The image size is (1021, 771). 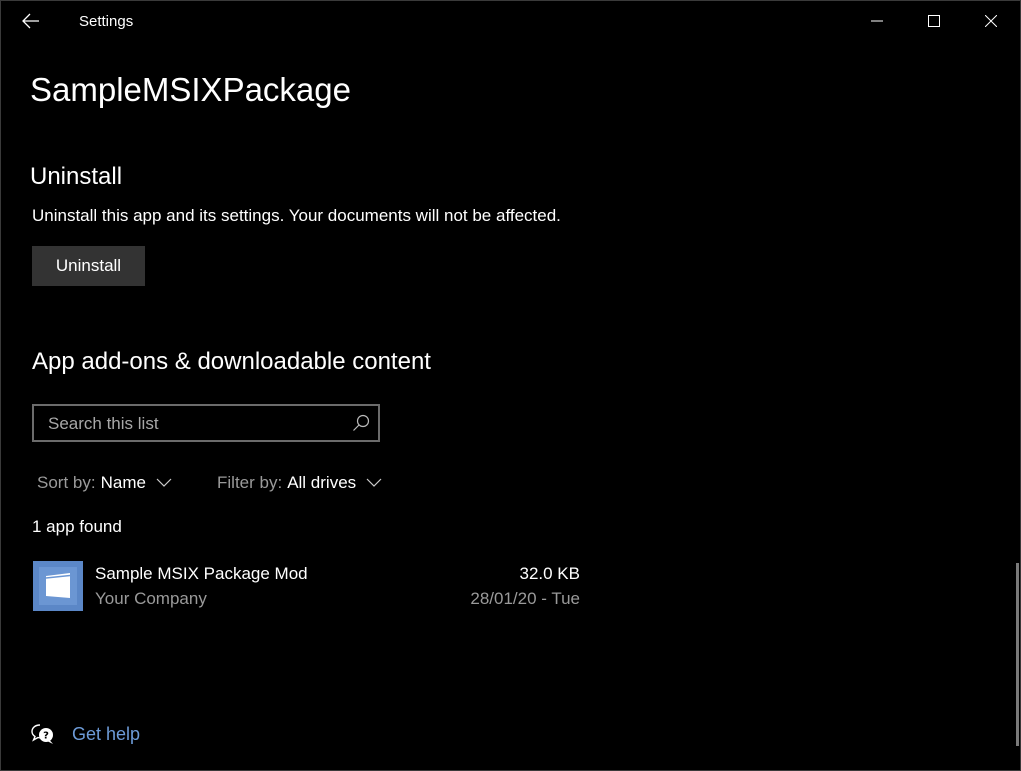 I want to click on app-date: 28/01/20 - Tue, so click(x=525, y=598).